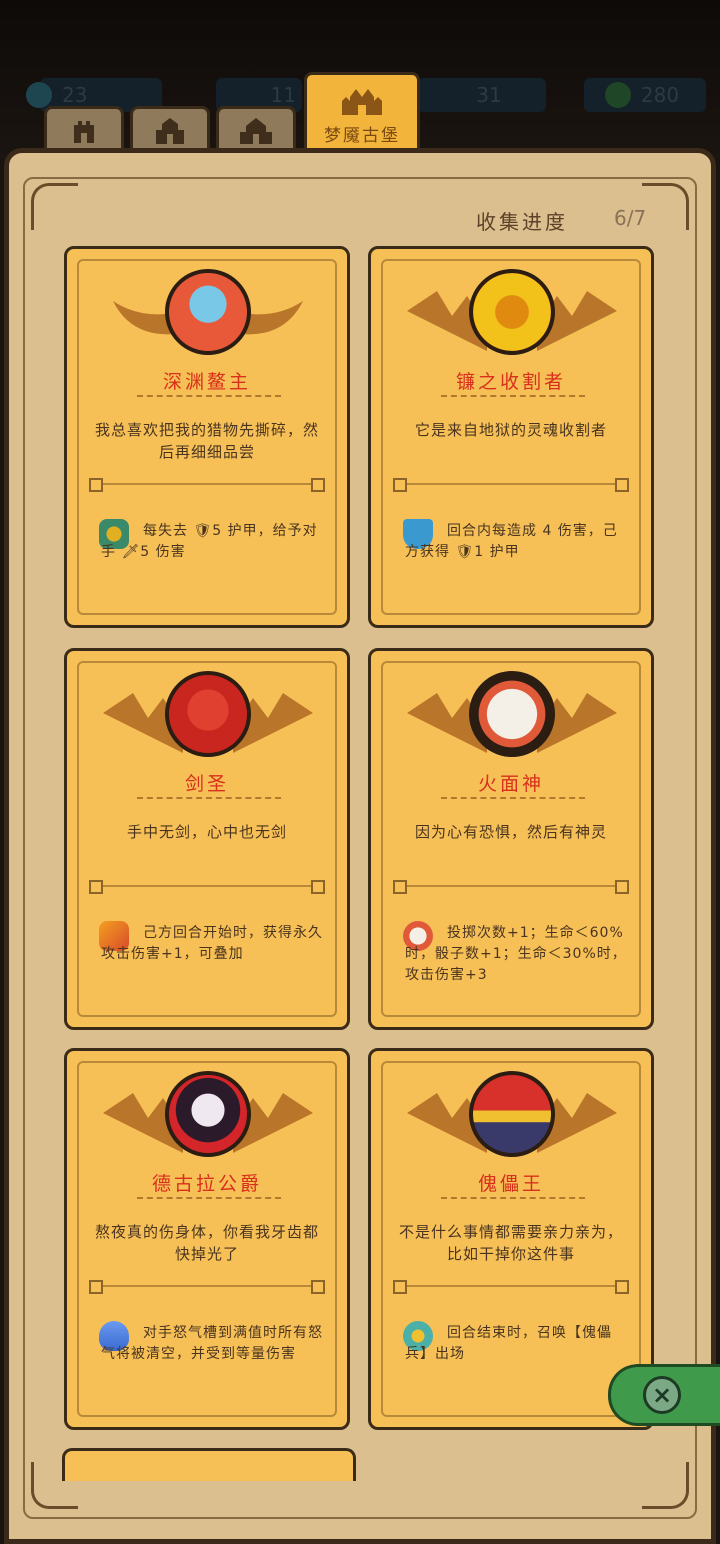  I want to click on resource-keys-value: 31, so click(489, 95).